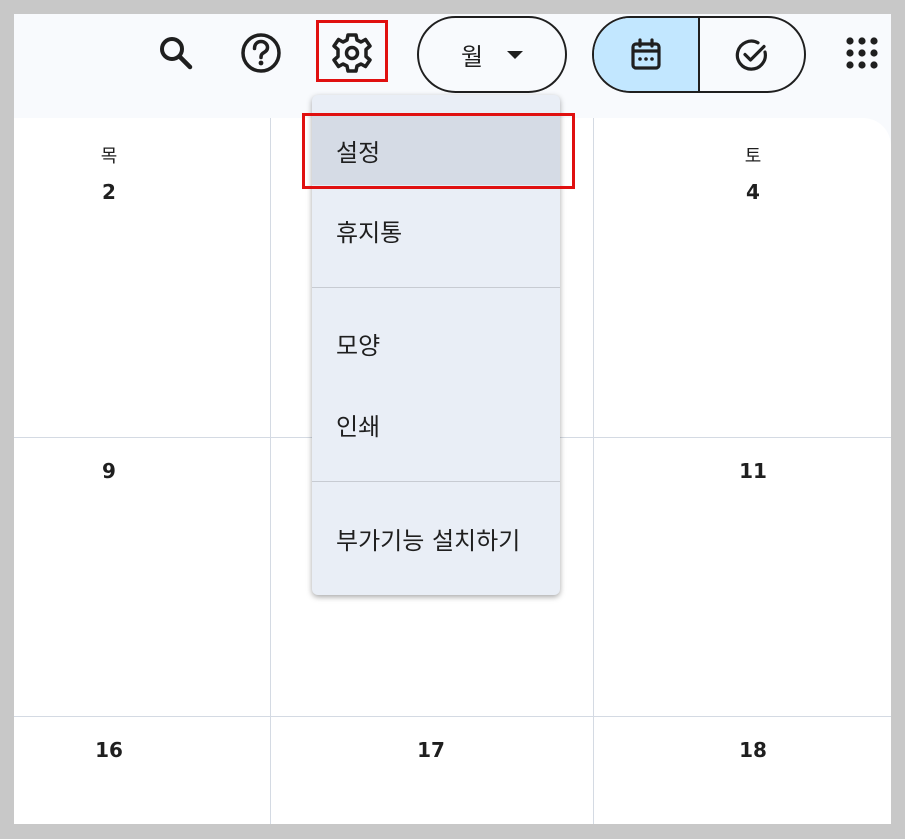  Describe the element at coordinates (438, 151) in the screenshot. I see `menu-item-highlight-box` at that location.